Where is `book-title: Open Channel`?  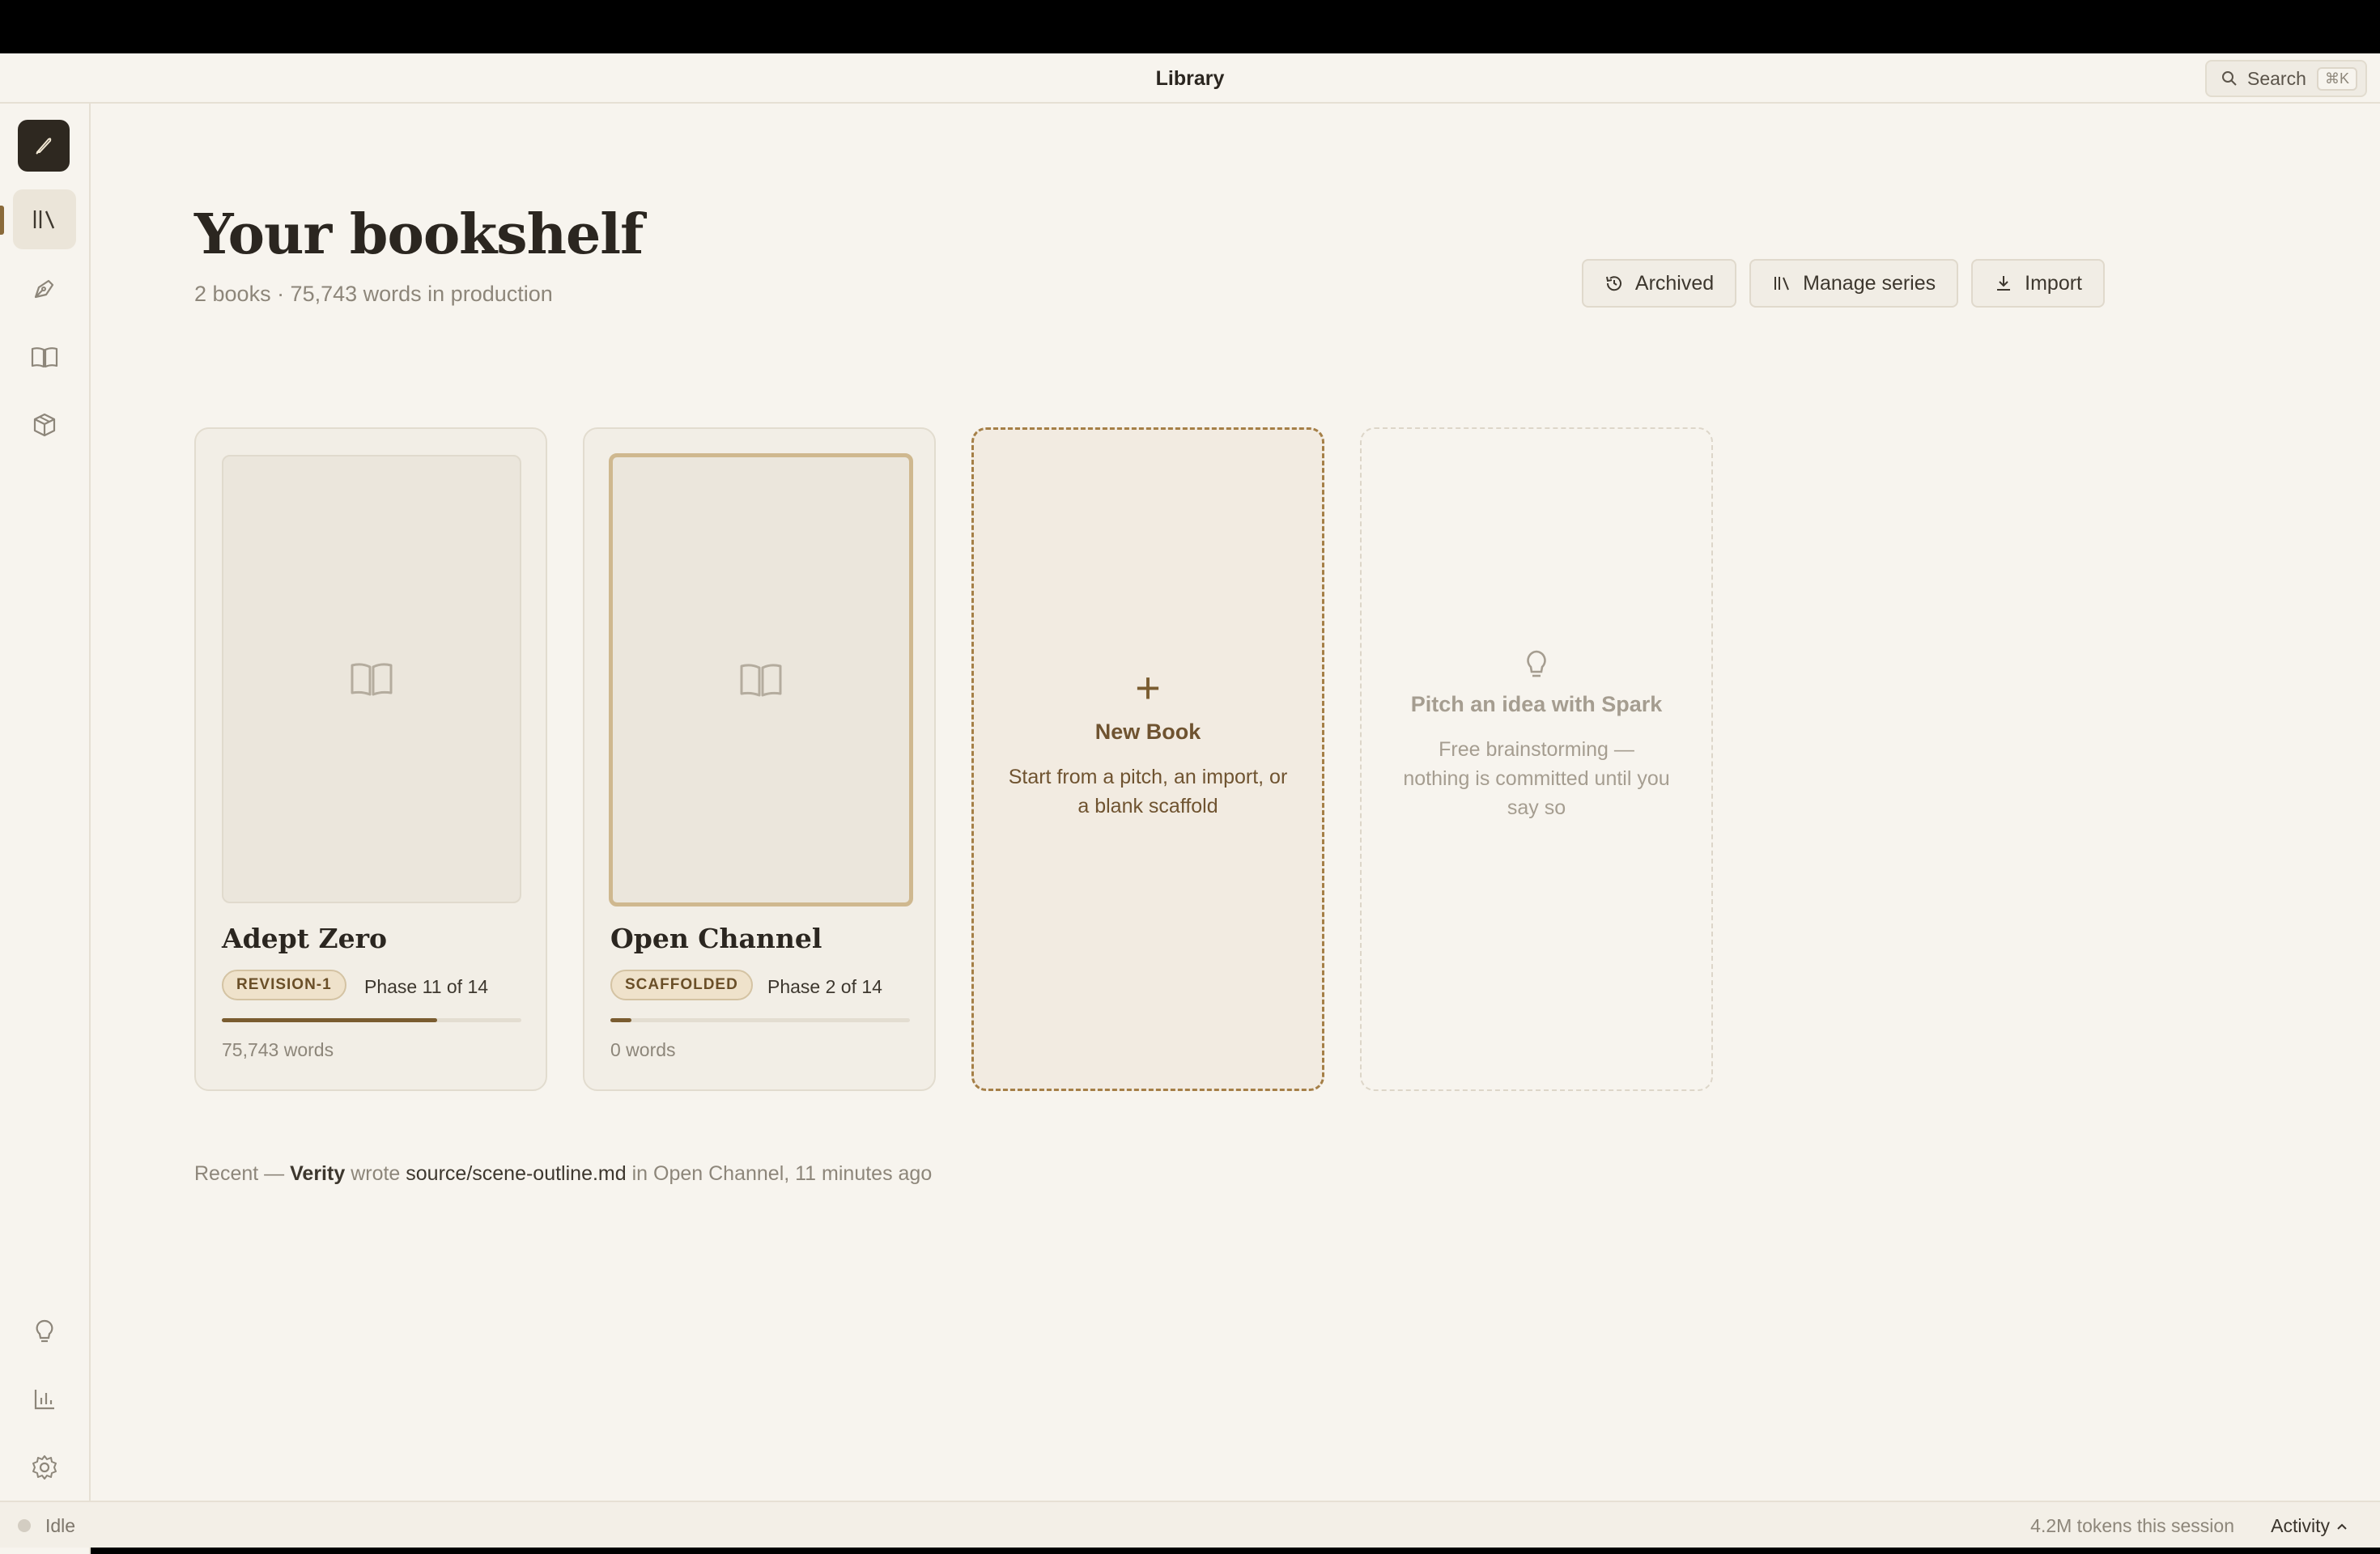
book-title: Open Channel is located at coordinates (716, 938).